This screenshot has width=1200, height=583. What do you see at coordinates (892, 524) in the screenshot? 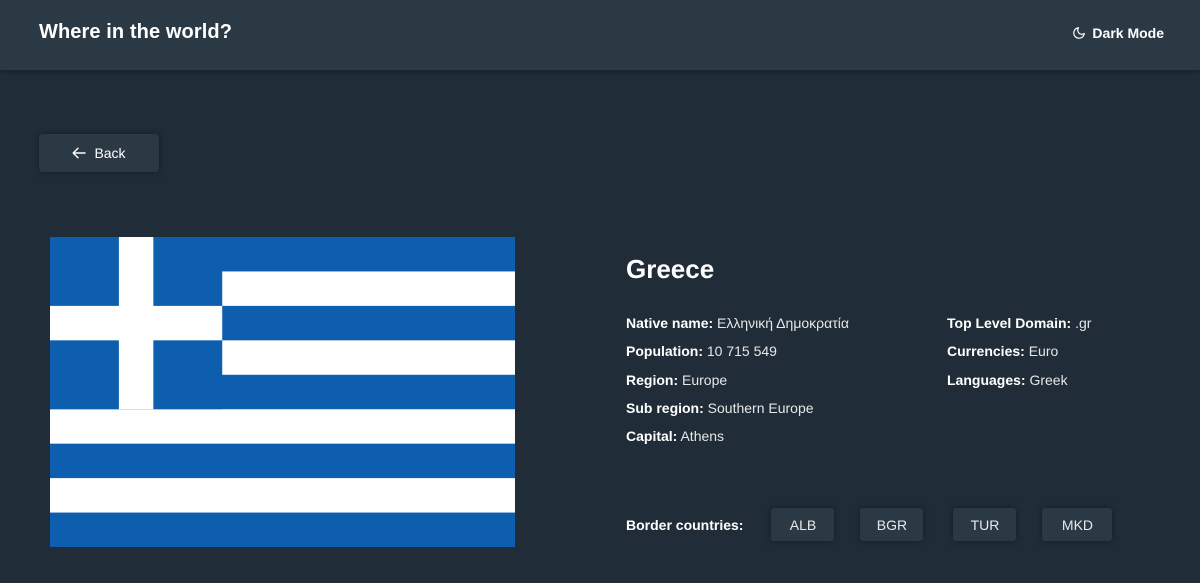
I see `border-country-button-bgr: BGR` at bounding box center [892, 524].